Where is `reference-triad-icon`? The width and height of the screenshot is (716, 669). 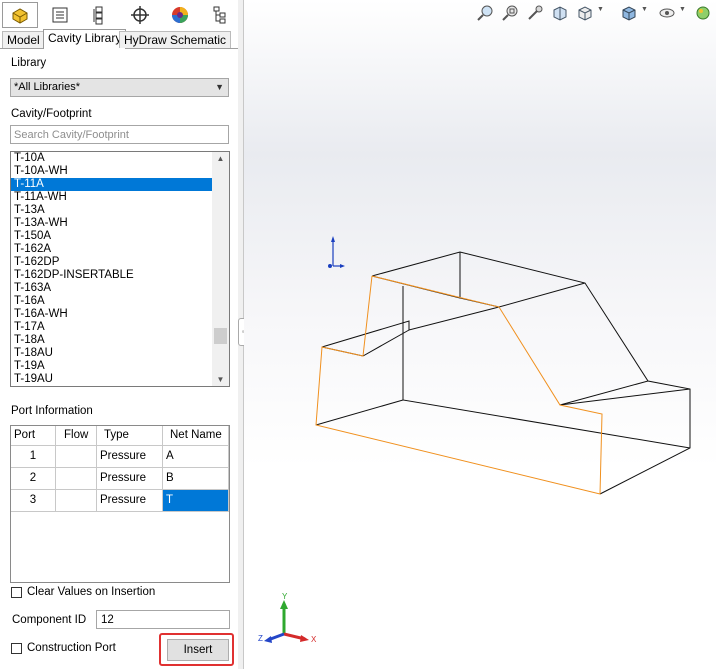
reference-triad-icon is located at coordinates (286, 621).